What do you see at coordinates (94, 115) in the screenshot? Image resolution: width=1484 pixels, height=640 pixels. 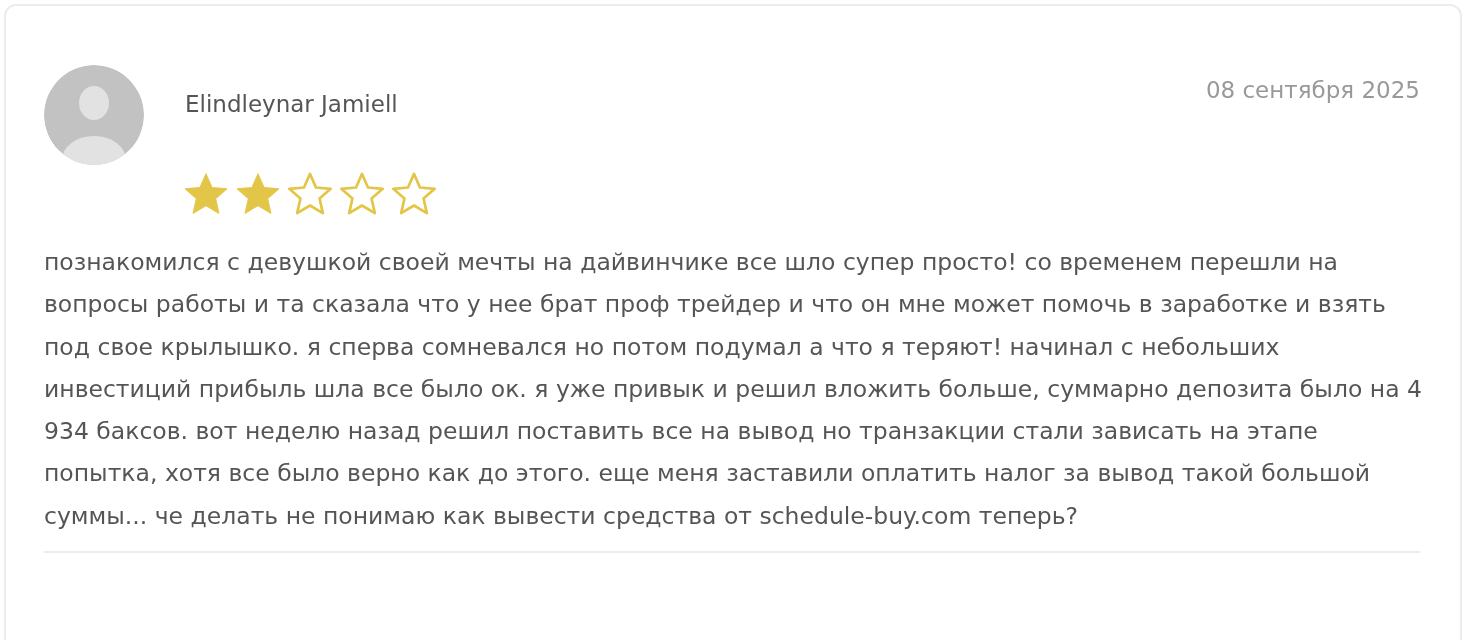 I see `avatar-icon` at bounding box center [94, 115].